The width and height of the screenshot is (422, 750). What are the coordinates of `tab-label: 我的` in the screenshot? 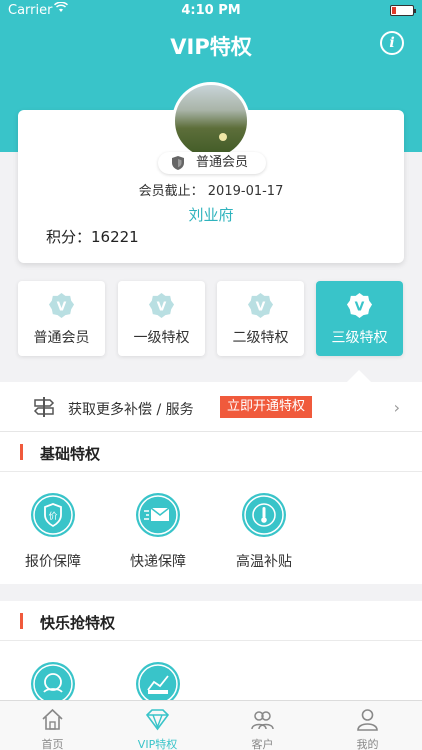 It's located at (367, 744).